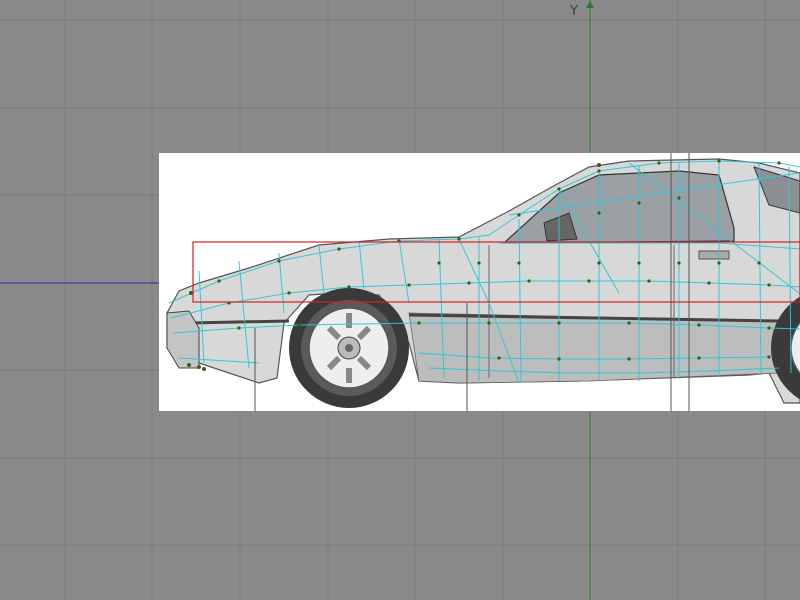 This screenshot has height=600, width=800. I want to click on y-axis-arrow-icon, so click(590, 4).